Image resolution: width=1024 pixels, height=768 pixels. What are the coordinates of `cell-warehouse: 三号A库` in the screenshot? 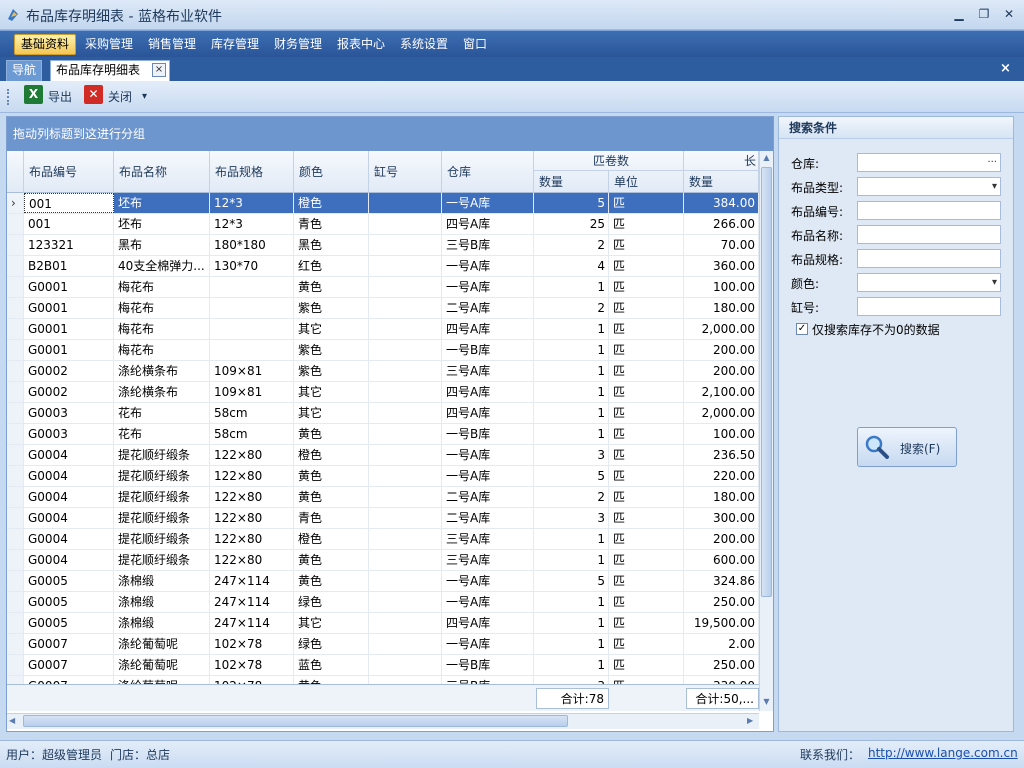 It's located at (488, 371).